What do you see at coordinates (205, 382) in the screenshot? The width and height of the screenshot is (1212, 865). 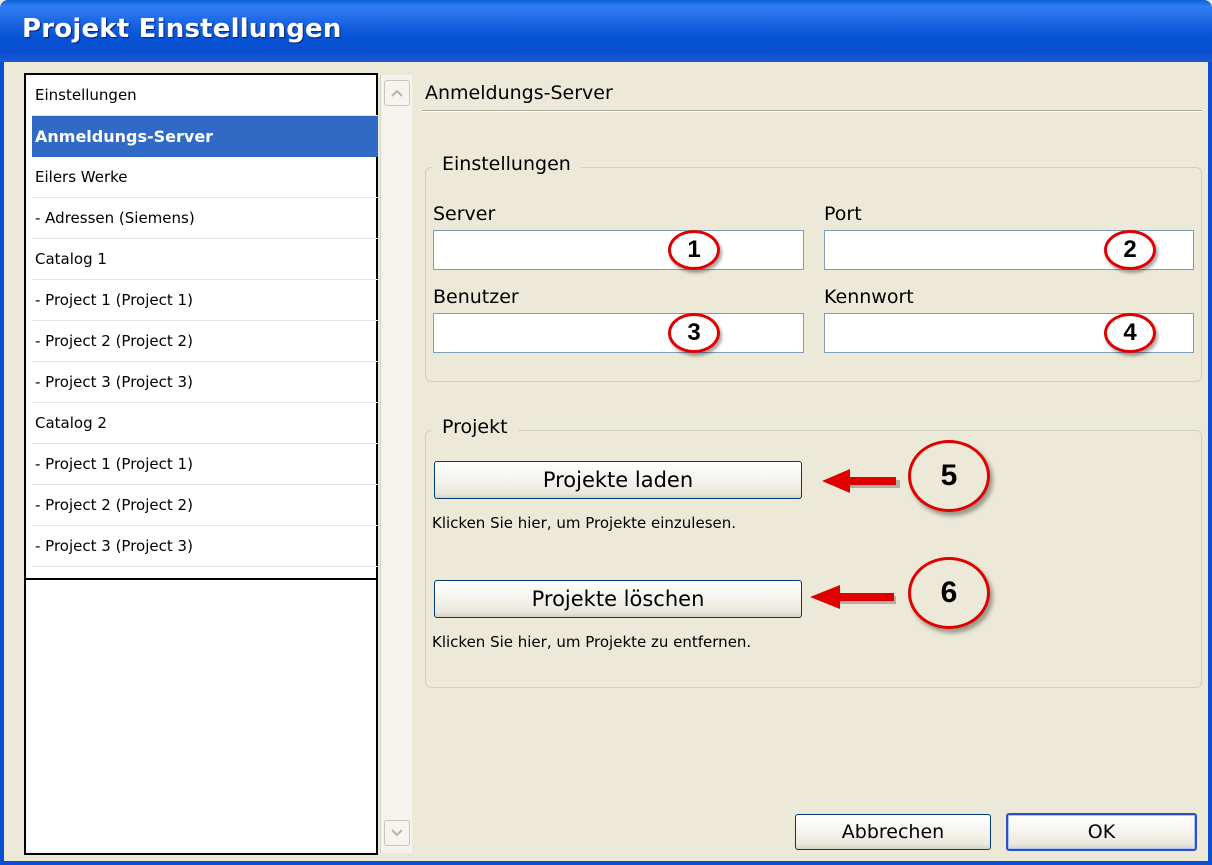 I see `nav-item-catalog1-project-3: - Project 3 (Project 3)` at bounding box center [205, 382].